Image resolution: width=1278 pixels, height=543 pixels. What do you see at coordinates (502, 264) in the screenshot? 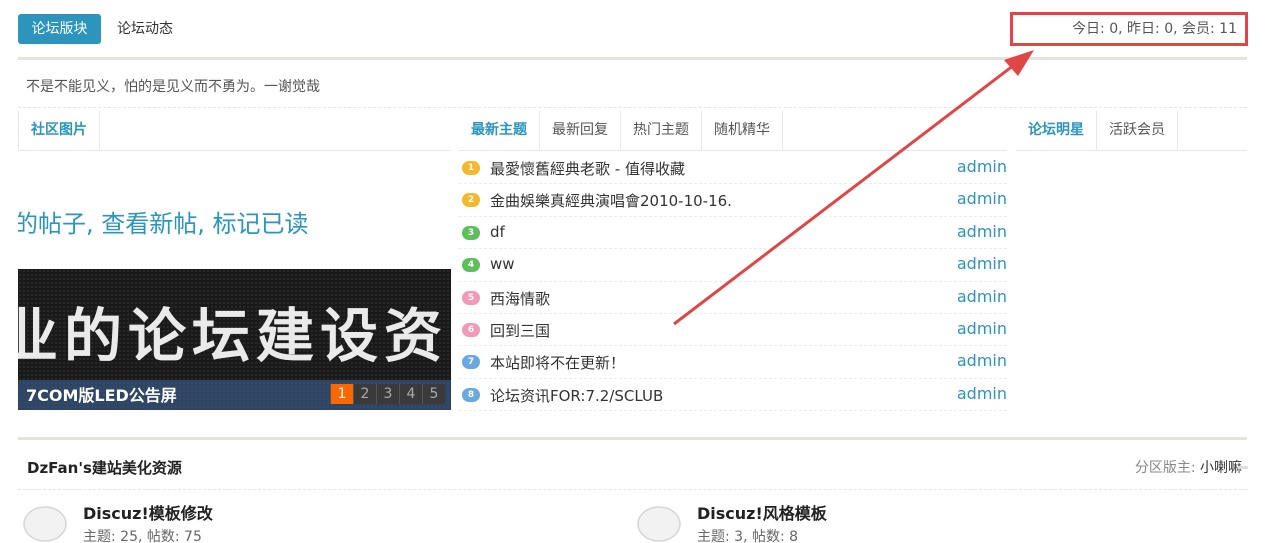
I see `thread-title: ww` at bounding box center [502, 264].